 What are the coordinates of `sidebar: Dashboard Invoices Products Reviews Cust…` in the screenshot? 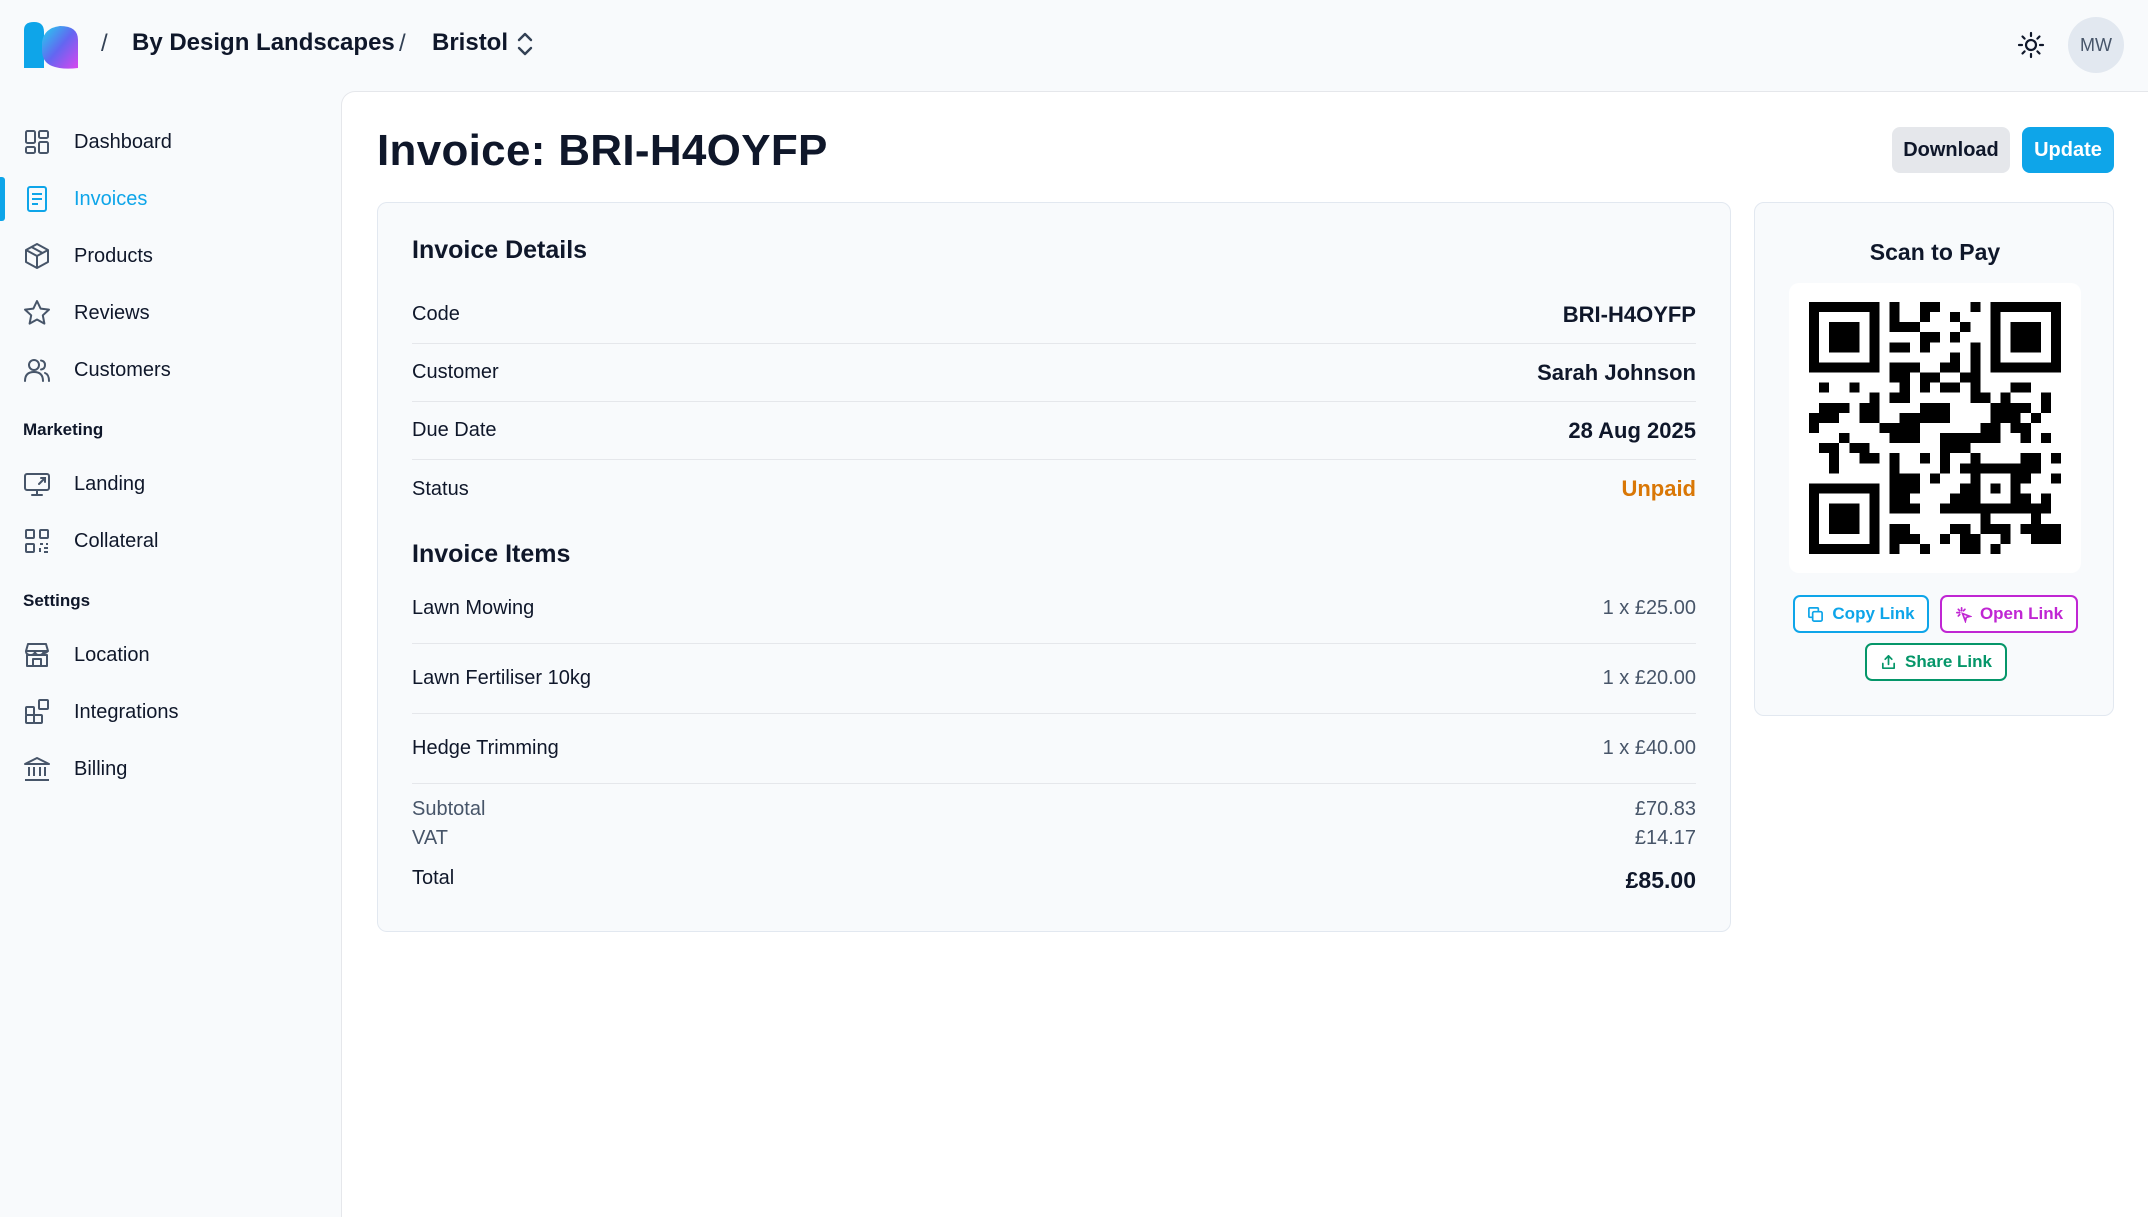 It's located at (170, 653).